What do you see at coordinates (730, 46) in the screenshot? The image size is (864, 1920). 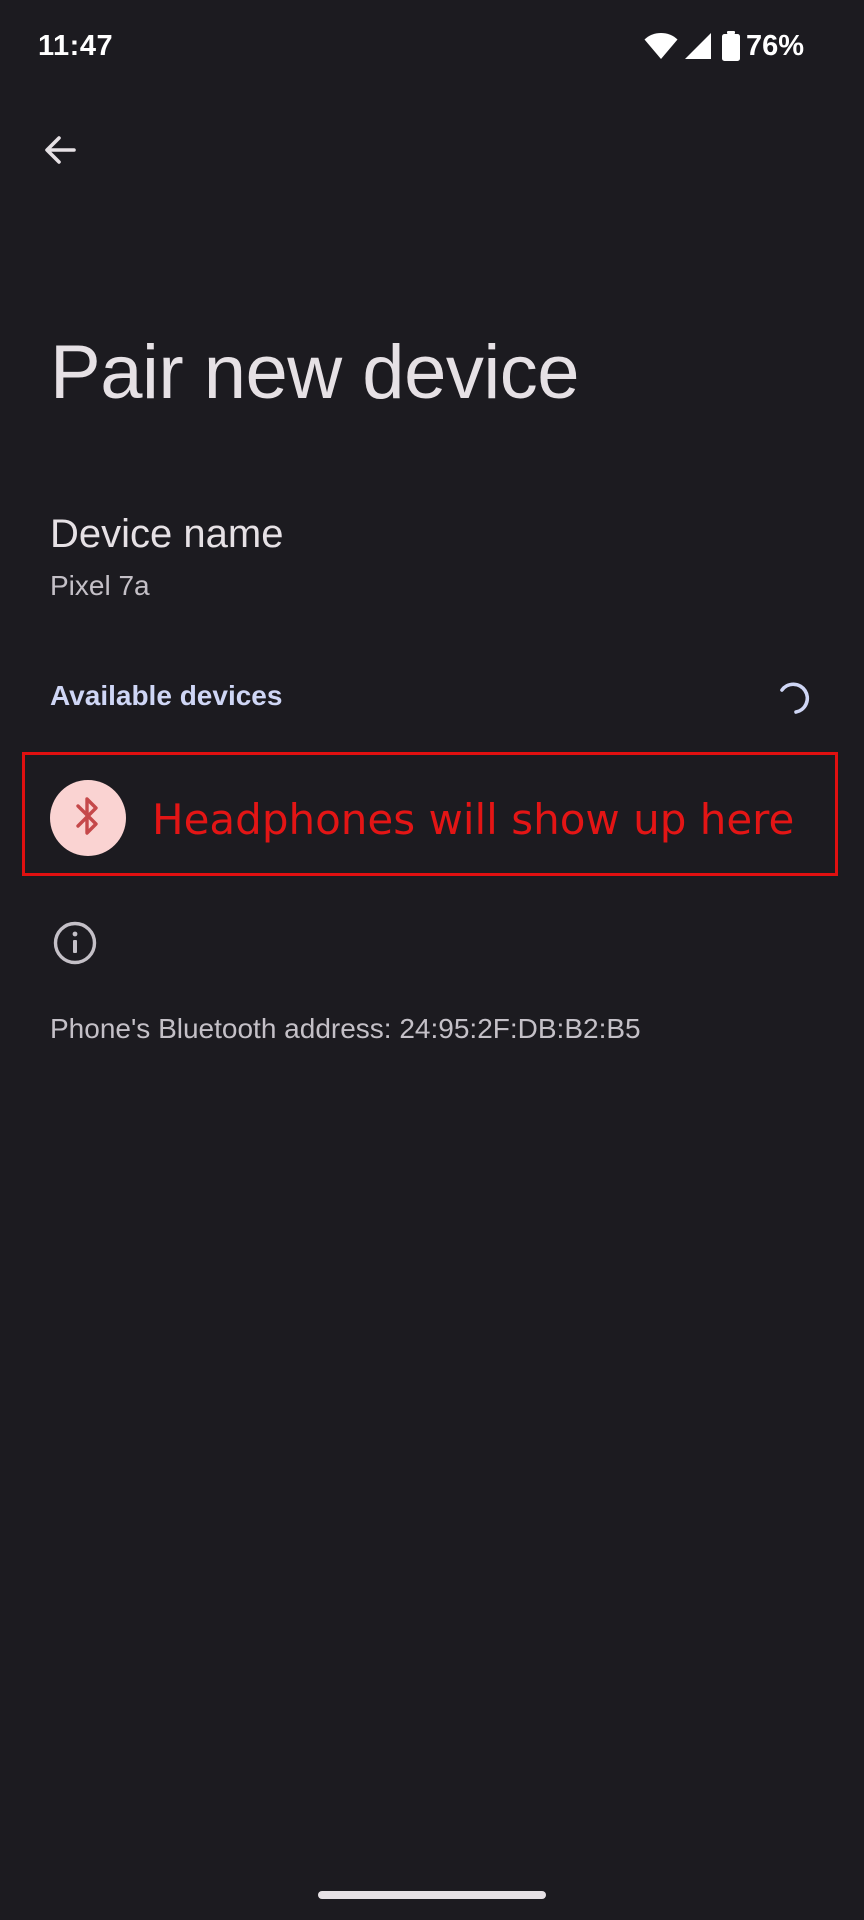 I see `battery-icon` at bounding box center [730, 46].